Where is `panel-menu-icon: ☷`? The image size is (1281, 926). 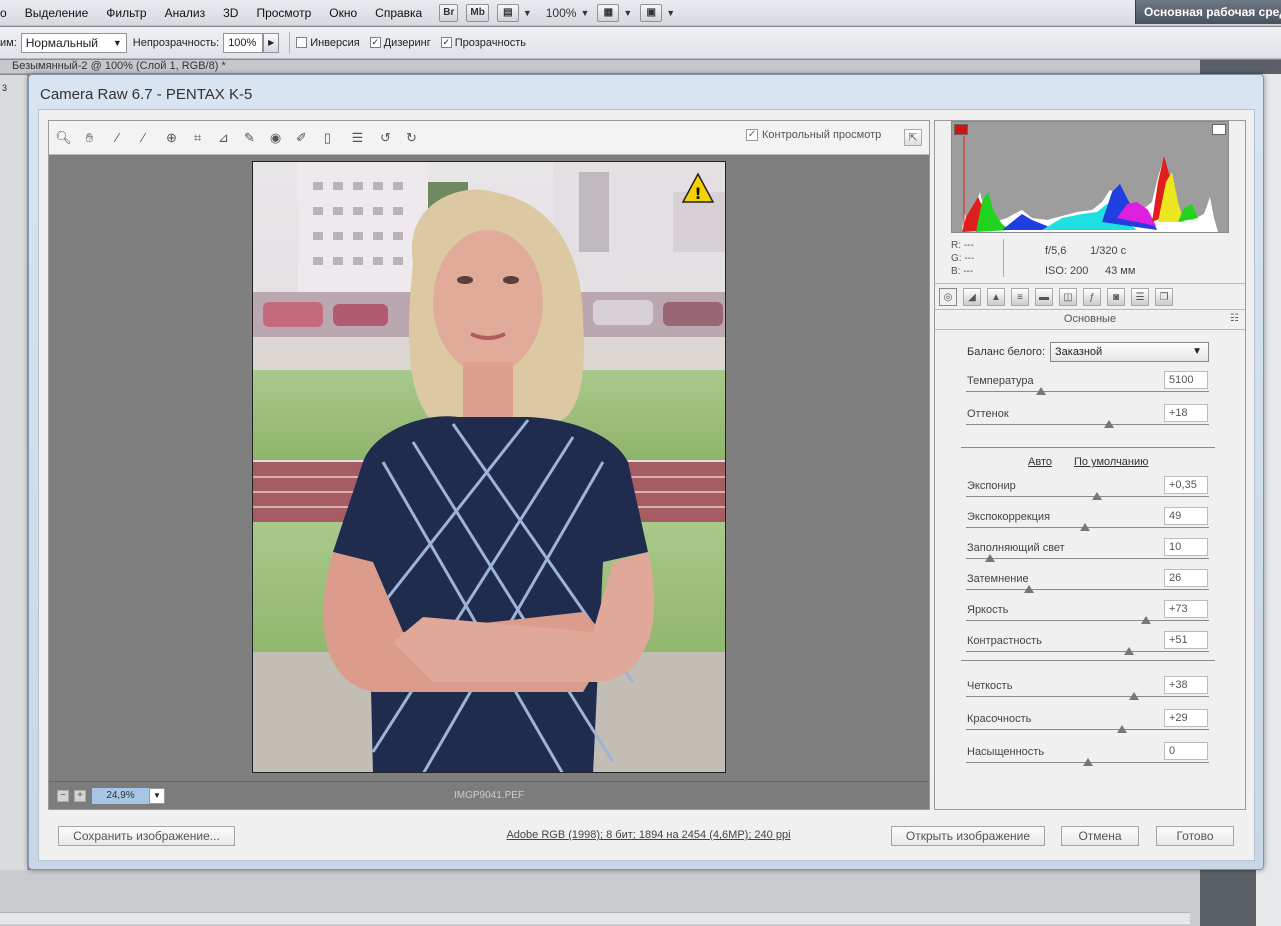
panel-menu-icon: ☷ is located at coordinates (1234, 318).